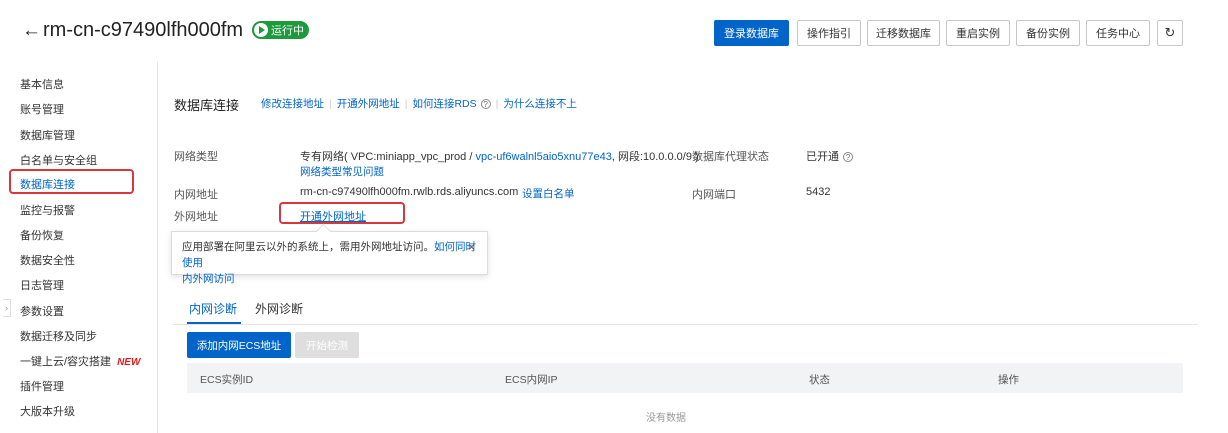  What do you see at coordinates (1048, 33) in the screenshot?
I see `backup-instance-button: 备份实例` at bounding box center [1048, 33].